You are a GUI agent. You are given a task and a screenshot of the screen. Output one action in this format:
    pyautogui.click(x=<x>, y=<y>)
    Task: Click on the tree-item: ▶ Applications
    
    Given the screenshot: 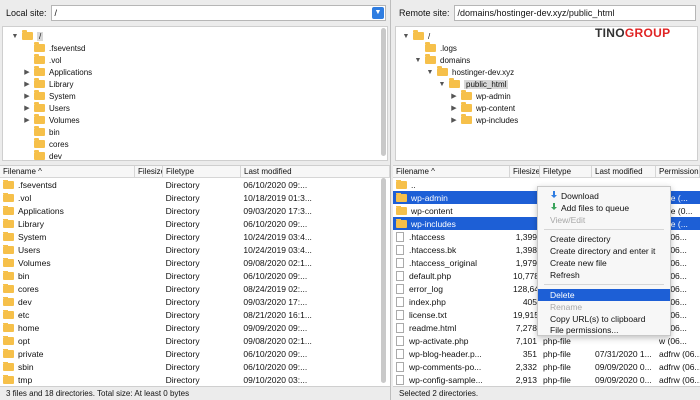 What is the action you would take?
    pyautogui.click(x=57, y=72)
    